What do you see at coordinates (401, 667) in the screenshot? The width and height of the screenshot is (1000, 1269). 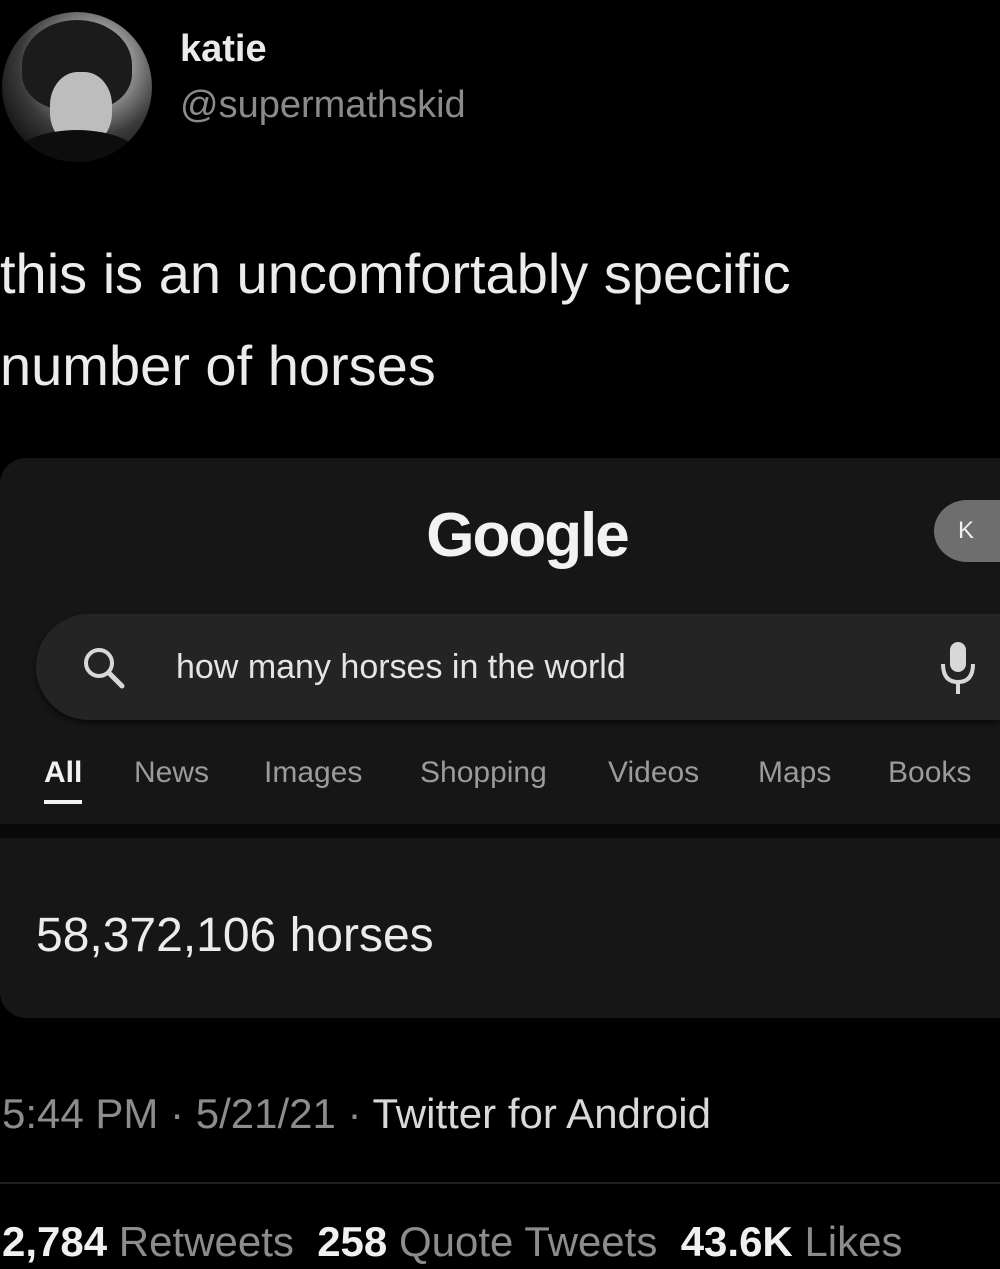 I see `search-input: how many horses in the world` at bounding box center [401, 667].